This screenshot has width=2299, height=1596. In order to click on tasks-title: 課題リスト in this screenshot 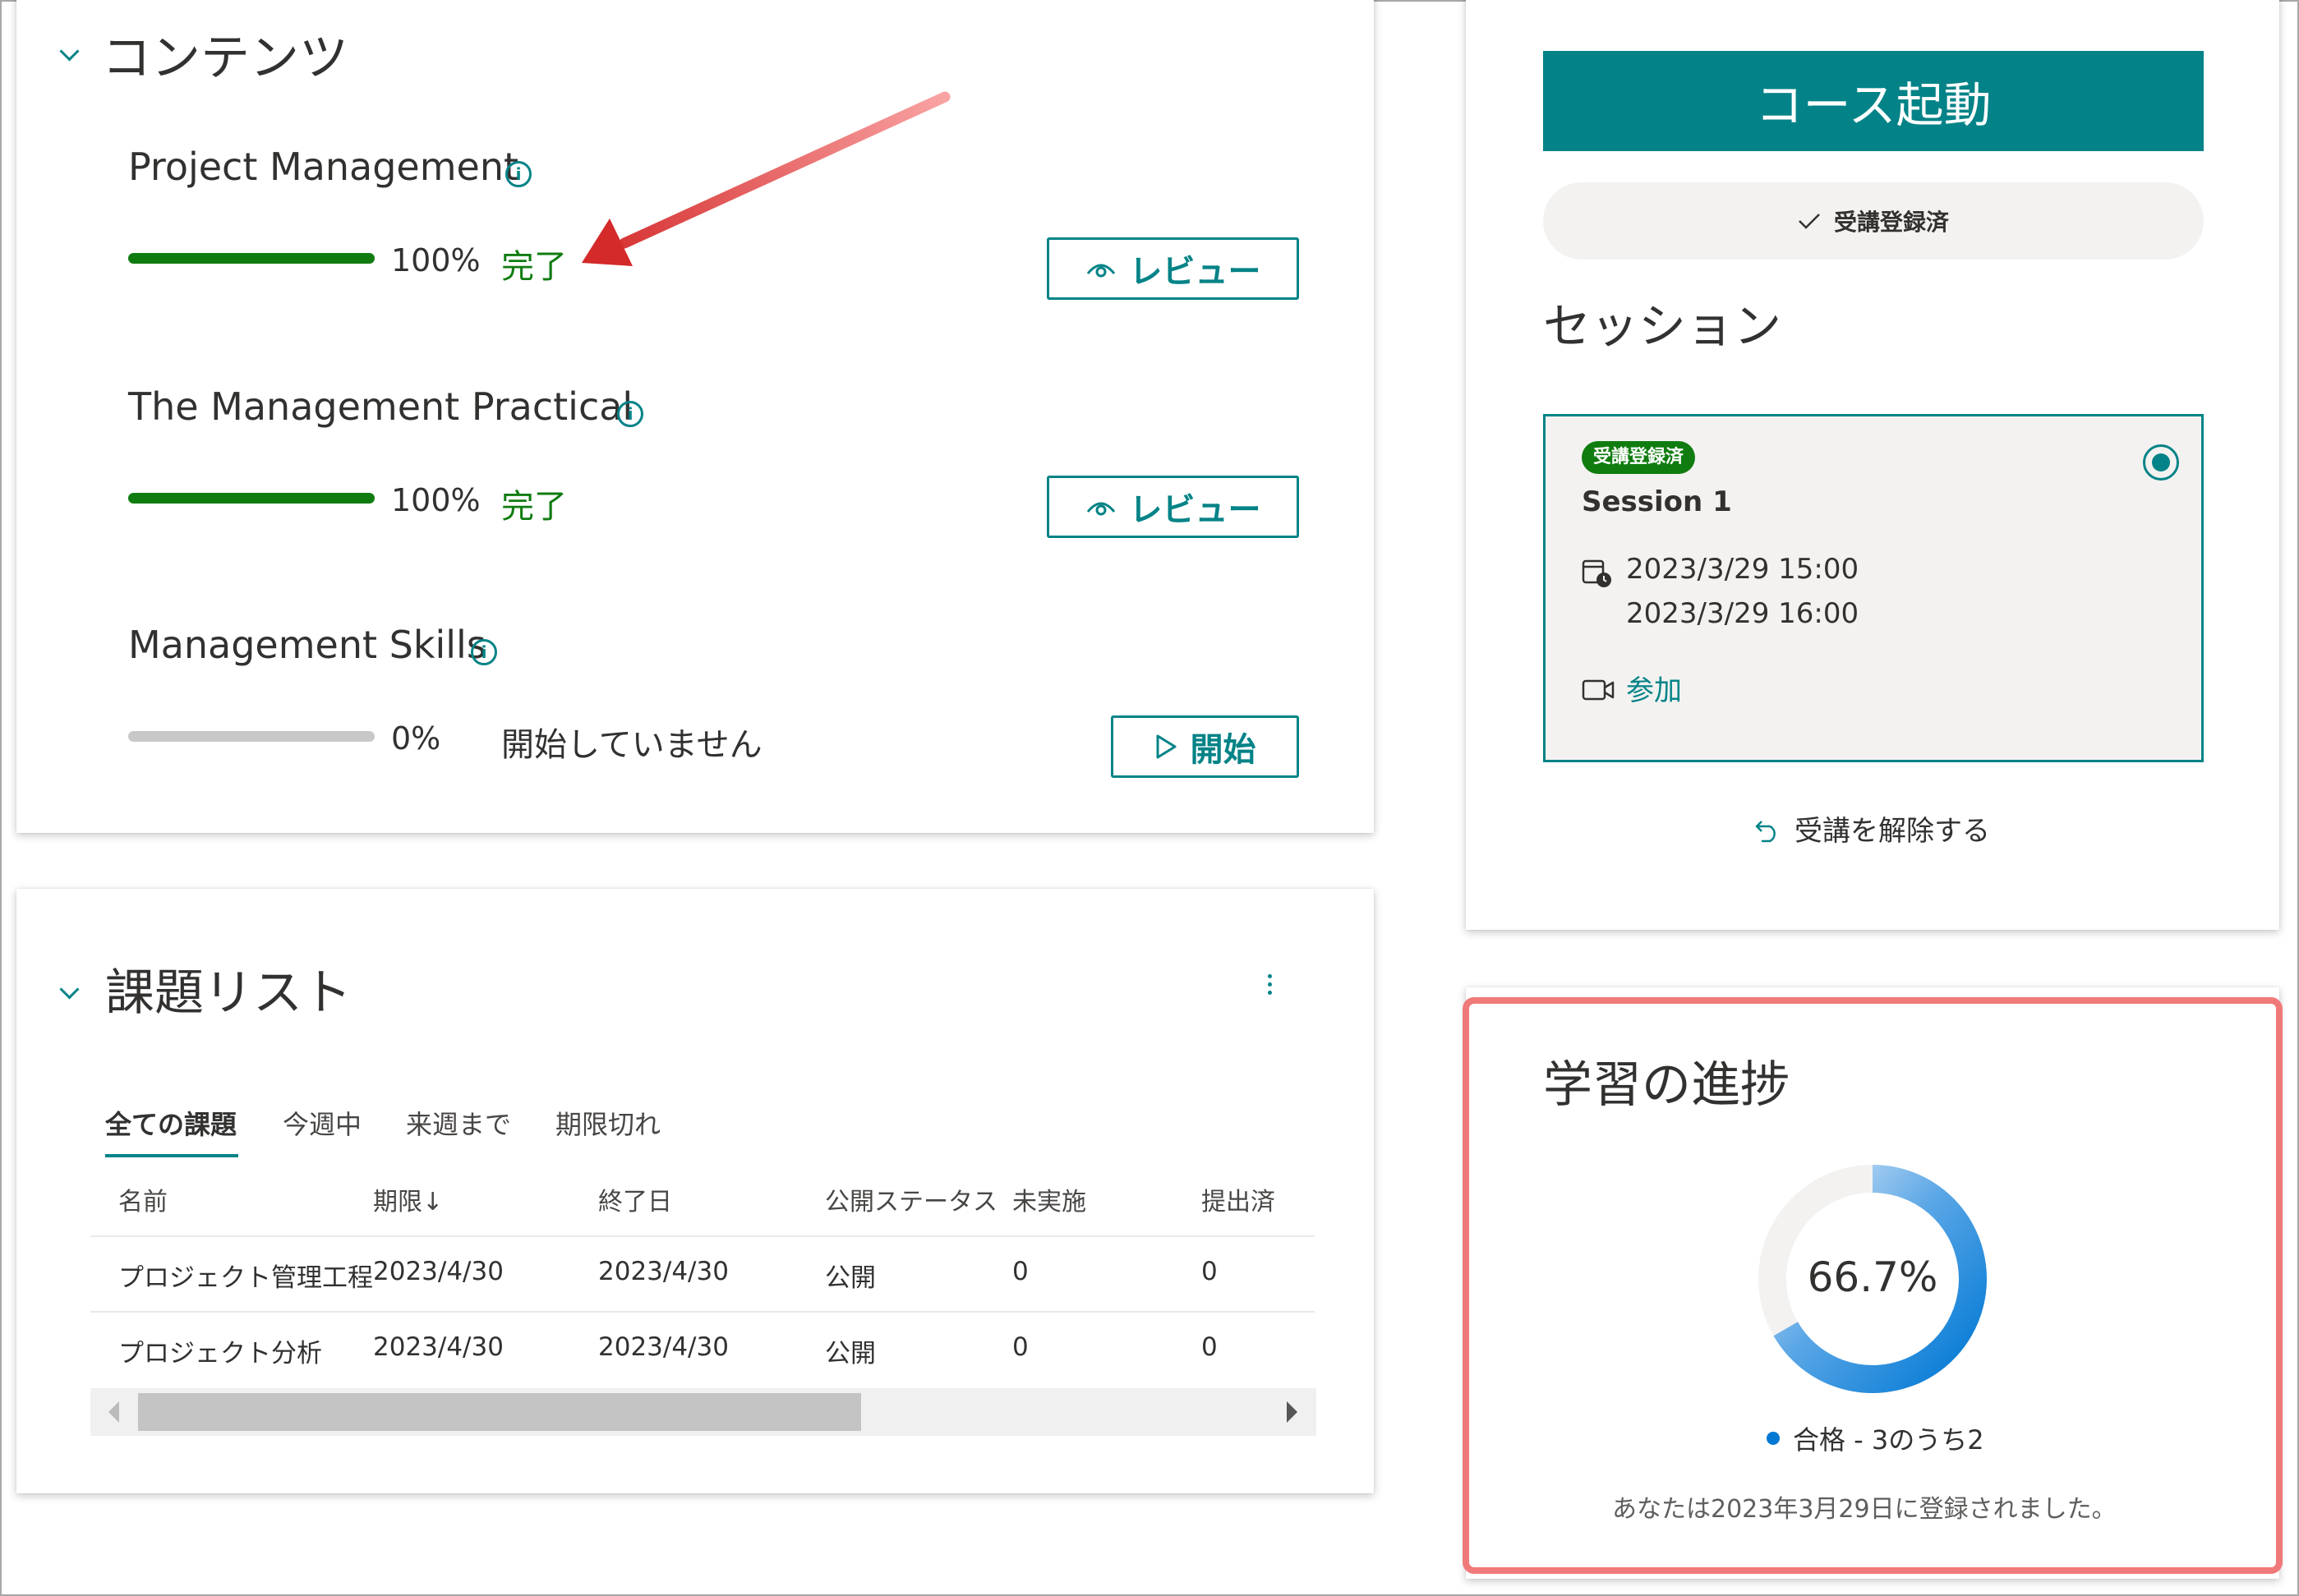, I will do `click(228, 993)`.